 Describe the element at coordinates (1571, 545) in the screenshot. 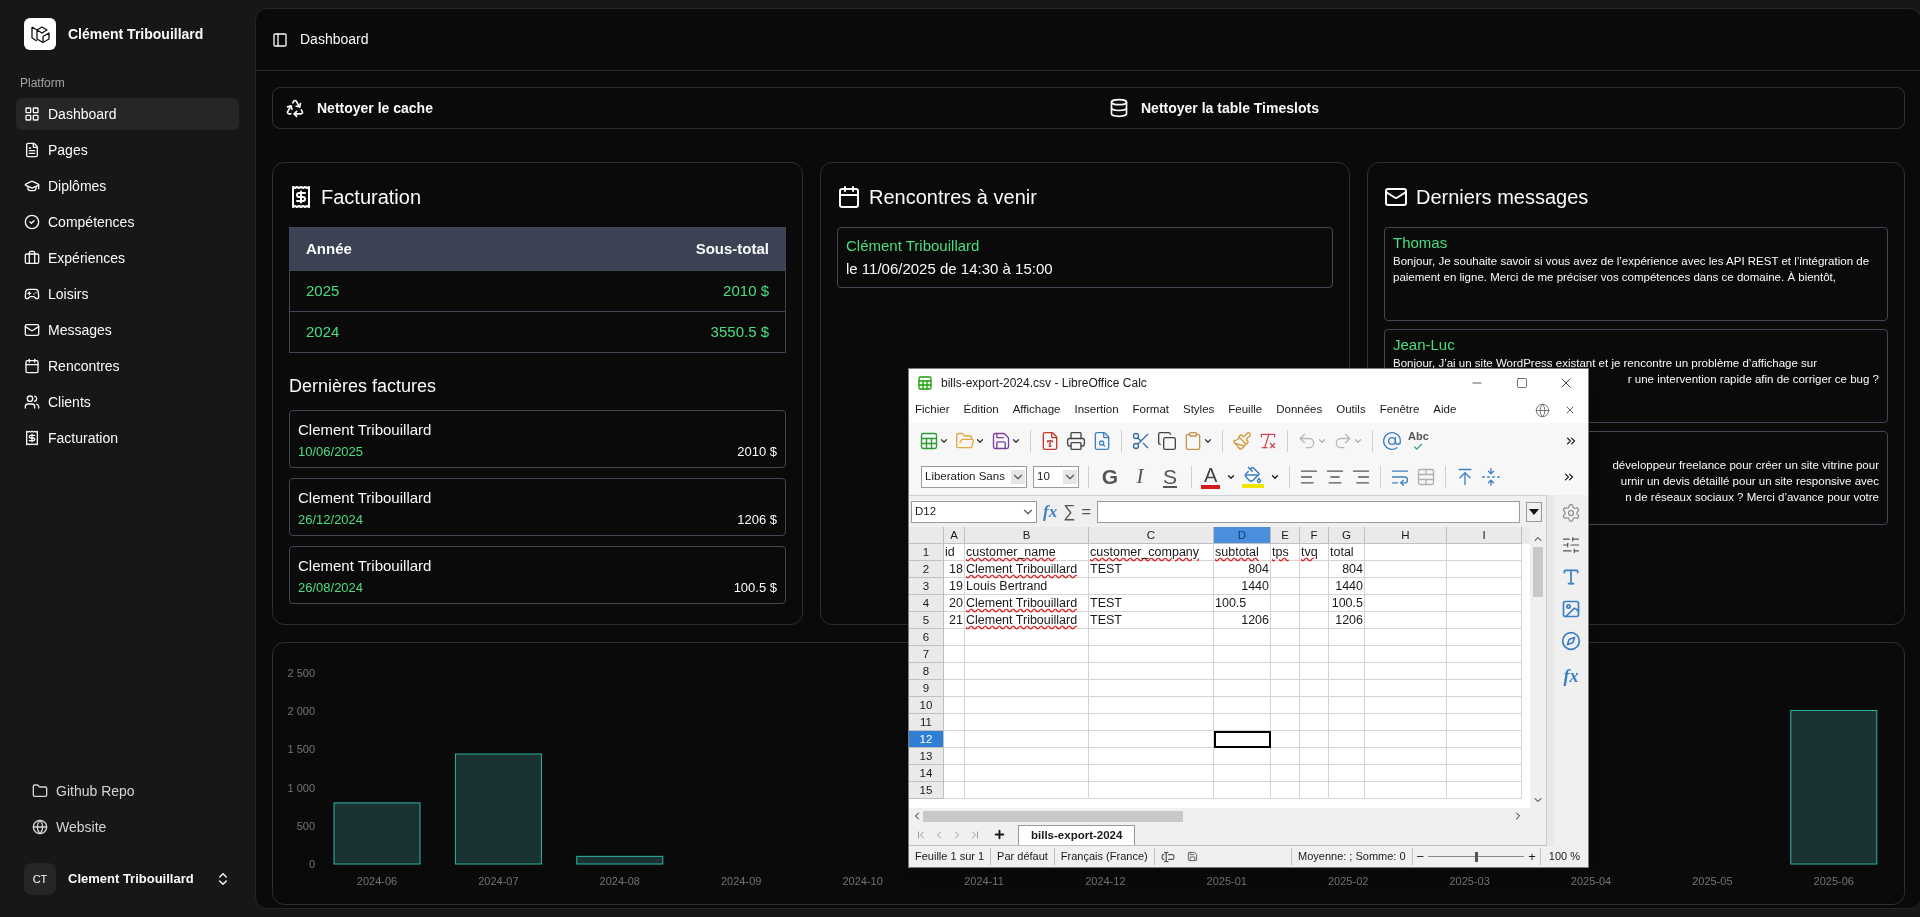

I see `properties-icon` at that location.